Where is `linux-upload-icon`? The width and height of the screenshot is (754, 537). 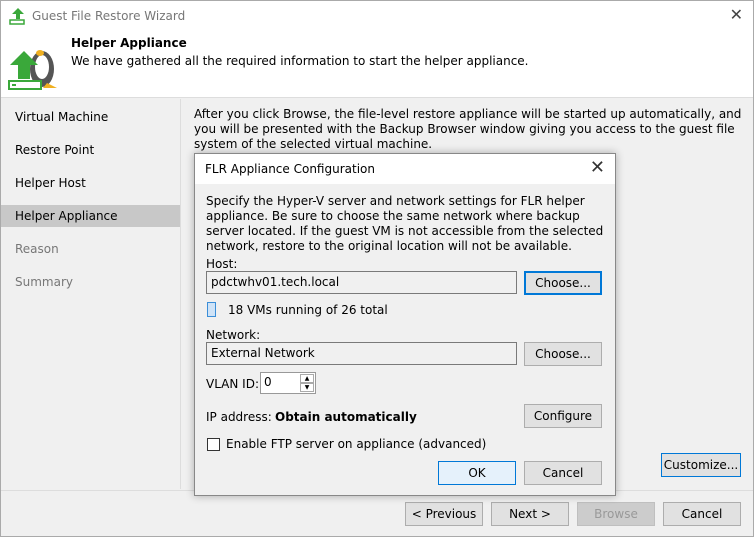
linux-upload-icon is located at coordinates (32, 70).